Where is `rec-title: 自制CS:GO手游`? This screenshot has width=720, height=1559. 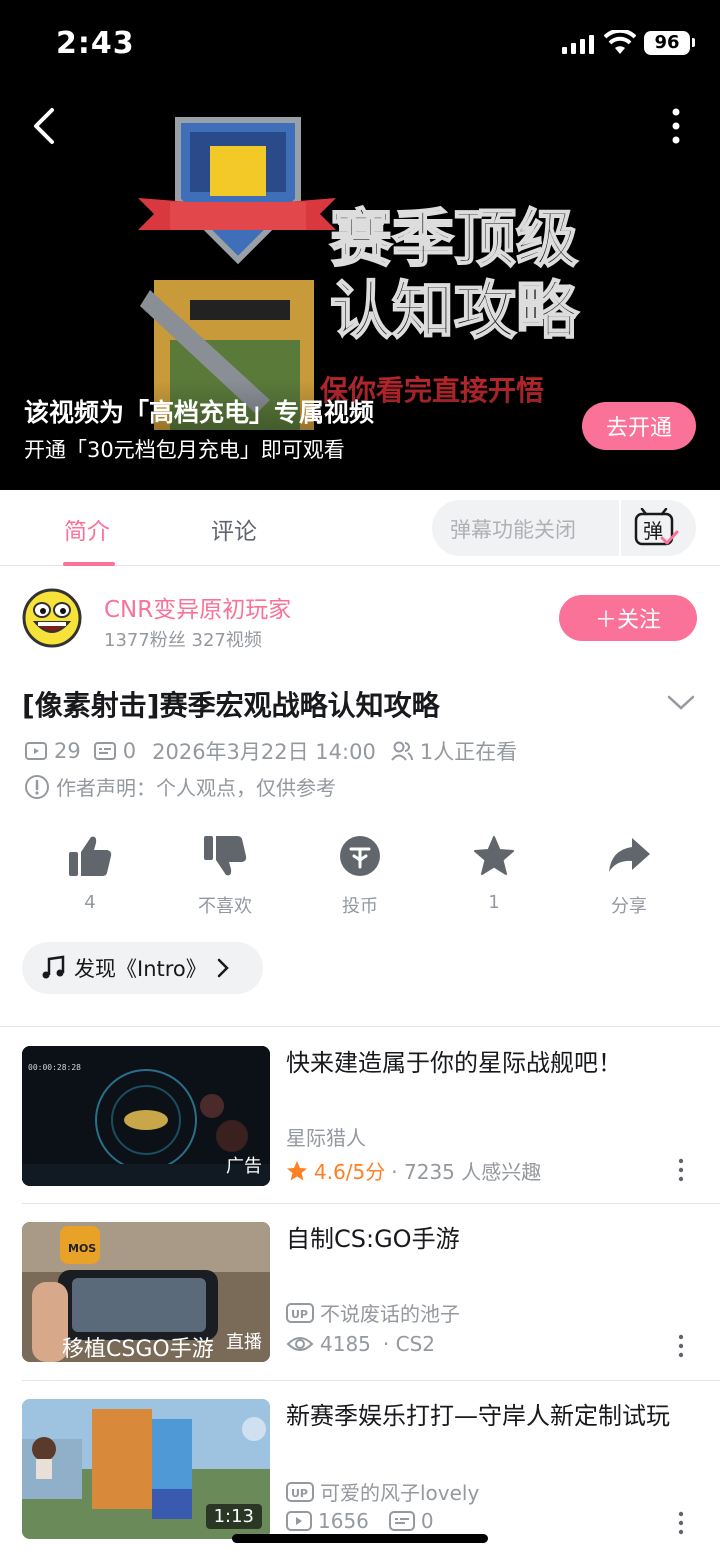 rec-title: 自制CS:GO手游 is located at coordinates (373, 1239).